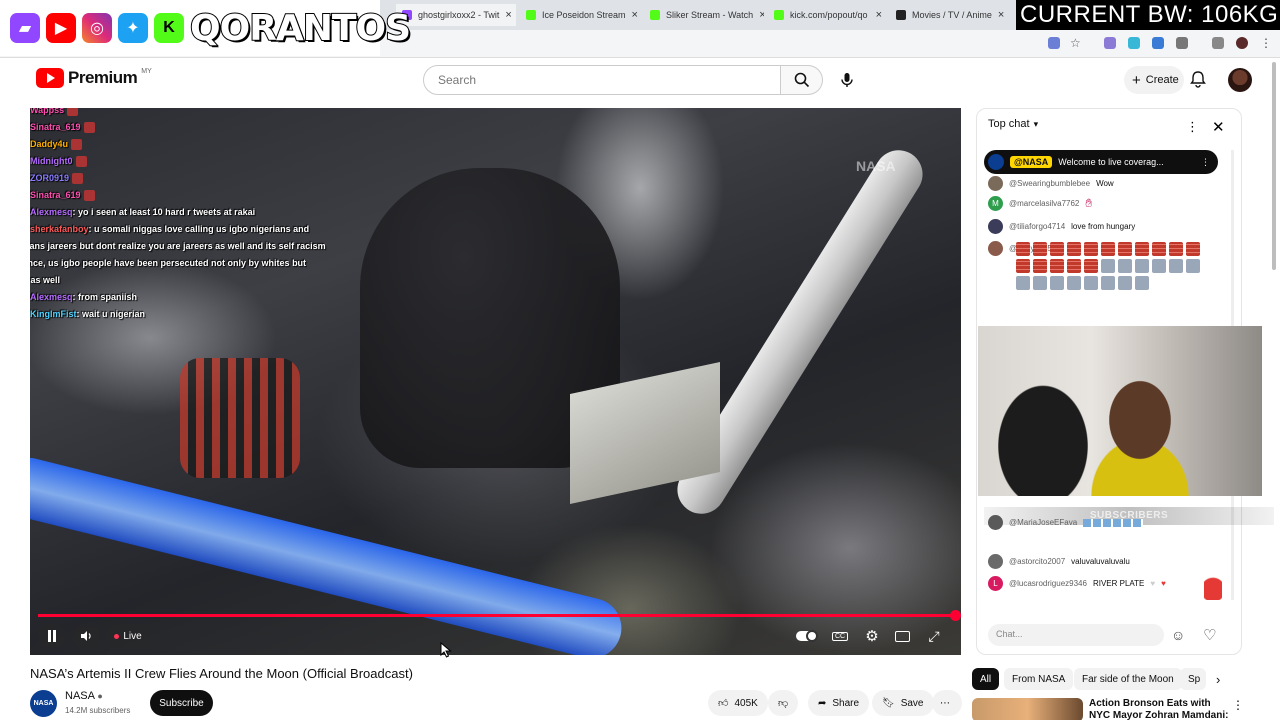 The height and width of the screenshot is (720, 1280). I want to click on stream-chat-username: Midnight0, so click(51, 161).